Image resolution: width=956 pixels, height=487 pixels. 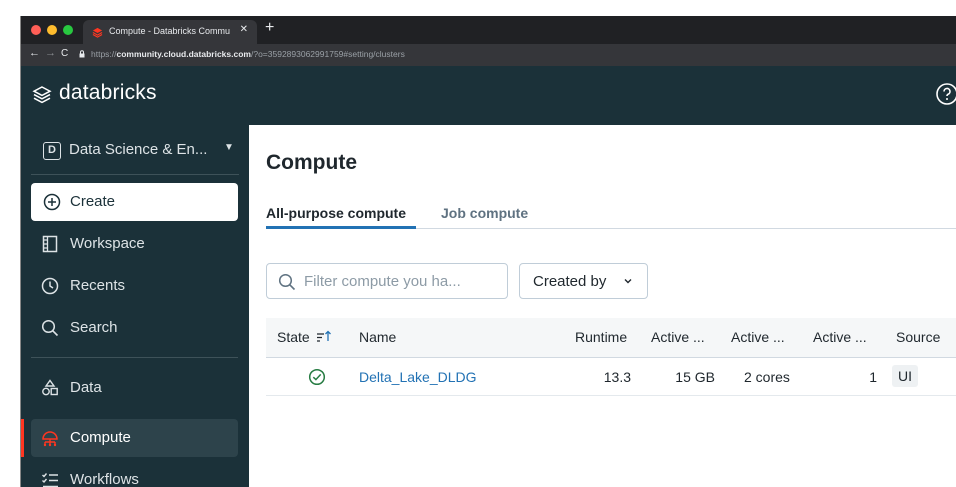 I want to click on browser-tab: Compute - Databricks Commu ✕, so click(x=170, y=32).